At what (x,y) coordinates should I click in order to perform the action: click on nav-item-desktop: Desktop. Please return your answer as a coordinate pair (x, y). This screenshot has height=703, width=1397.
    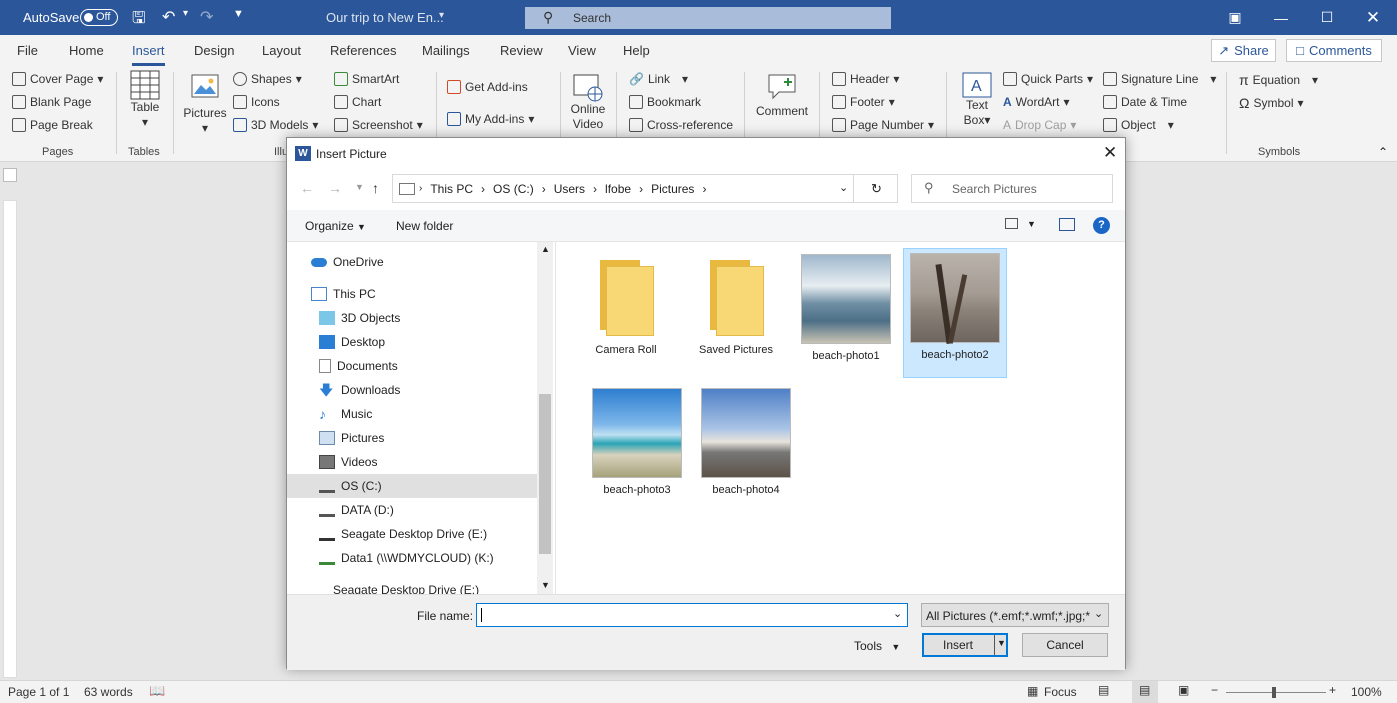
    Looking at the image, I should click on (412, 342).